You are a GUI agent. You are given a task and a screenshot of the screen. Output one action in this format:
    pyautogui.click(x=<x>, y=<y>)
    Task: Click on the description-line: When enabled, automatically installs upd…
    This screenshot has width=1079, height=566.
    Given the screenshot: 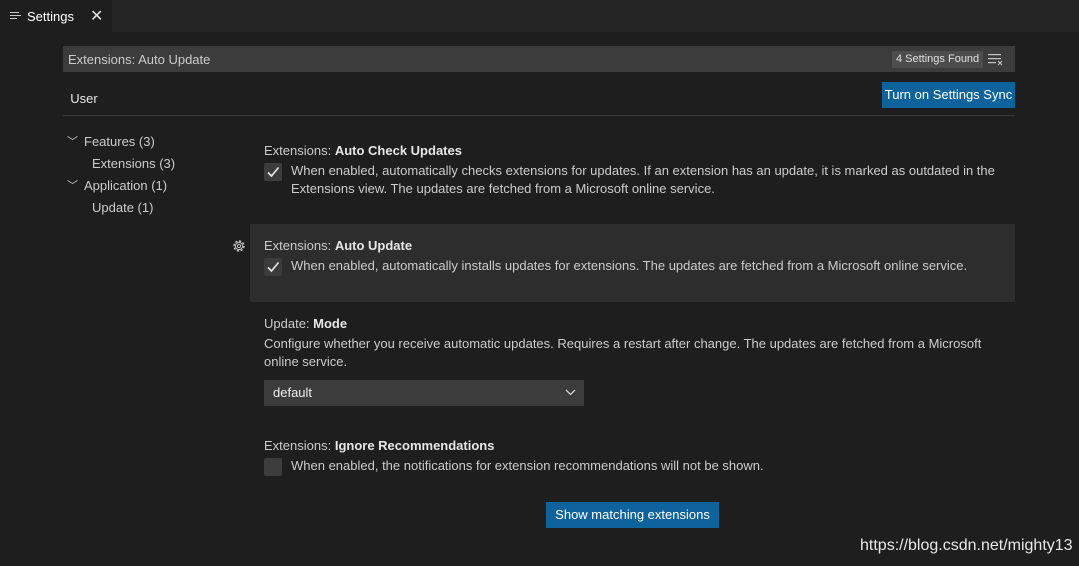 What is the action you would take?
    pyautogui.click(x=629, y=265)
    